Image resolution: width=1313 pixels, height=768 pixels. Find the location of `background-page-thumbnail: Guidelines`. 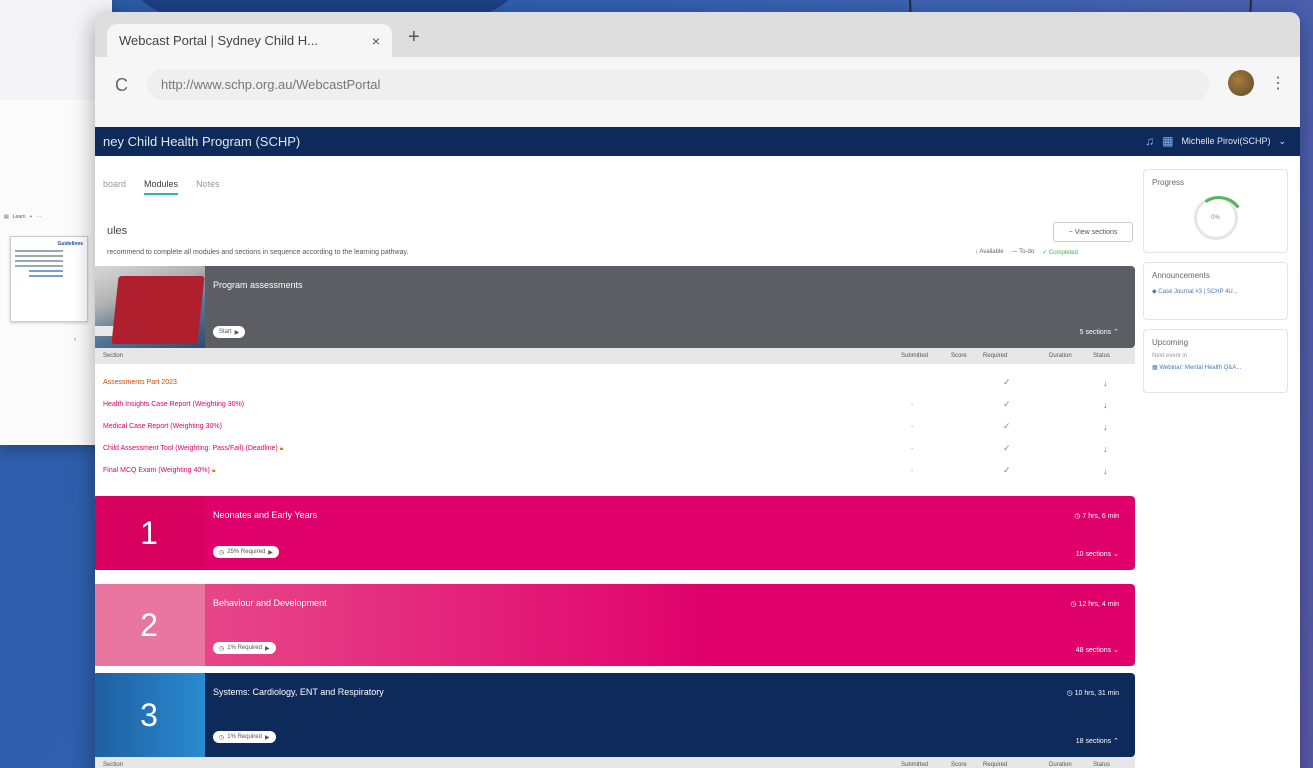

background-page-thumbnail: Guidelines is located at coordinates (49, 279).